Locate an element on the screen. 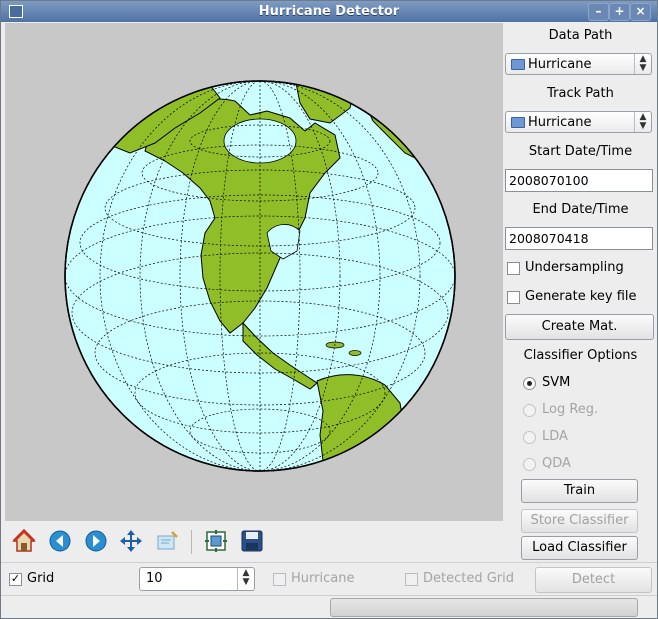 The image size is (658, 619). hurricane-label: Hurricane is located at coordinates (323, 578).